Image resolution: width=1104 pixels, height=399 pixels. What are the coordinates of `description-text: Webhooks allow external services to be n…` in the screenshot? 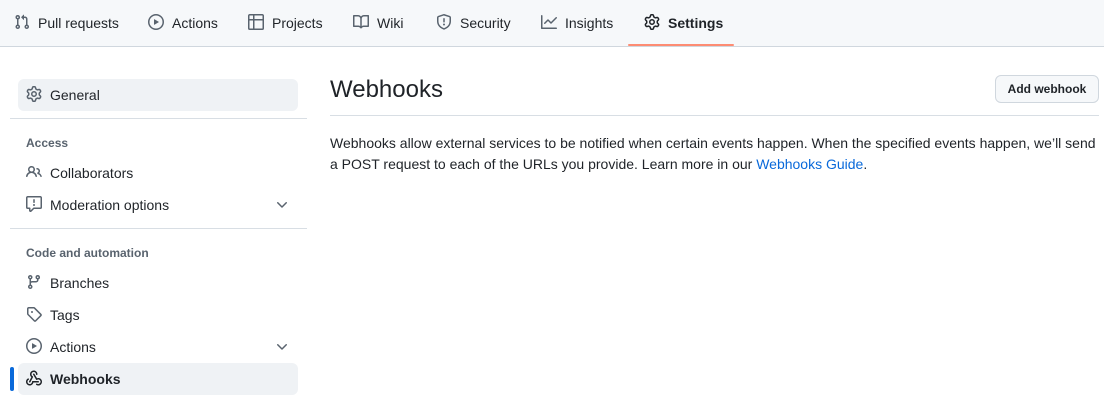 It's located at (713, 153).